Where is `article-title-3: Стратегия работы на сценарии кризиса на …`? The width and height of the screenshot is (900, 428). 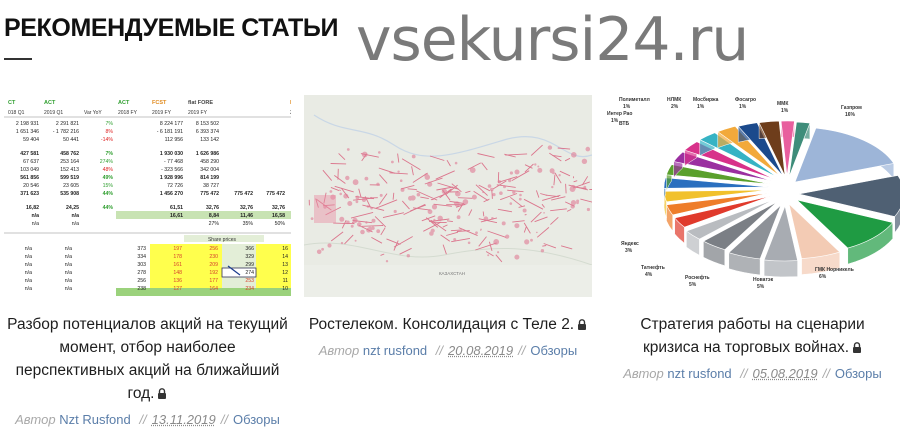 article-title-3: Стратегия работы на сценарии кризиса на … is located at coordinates (752, 336).